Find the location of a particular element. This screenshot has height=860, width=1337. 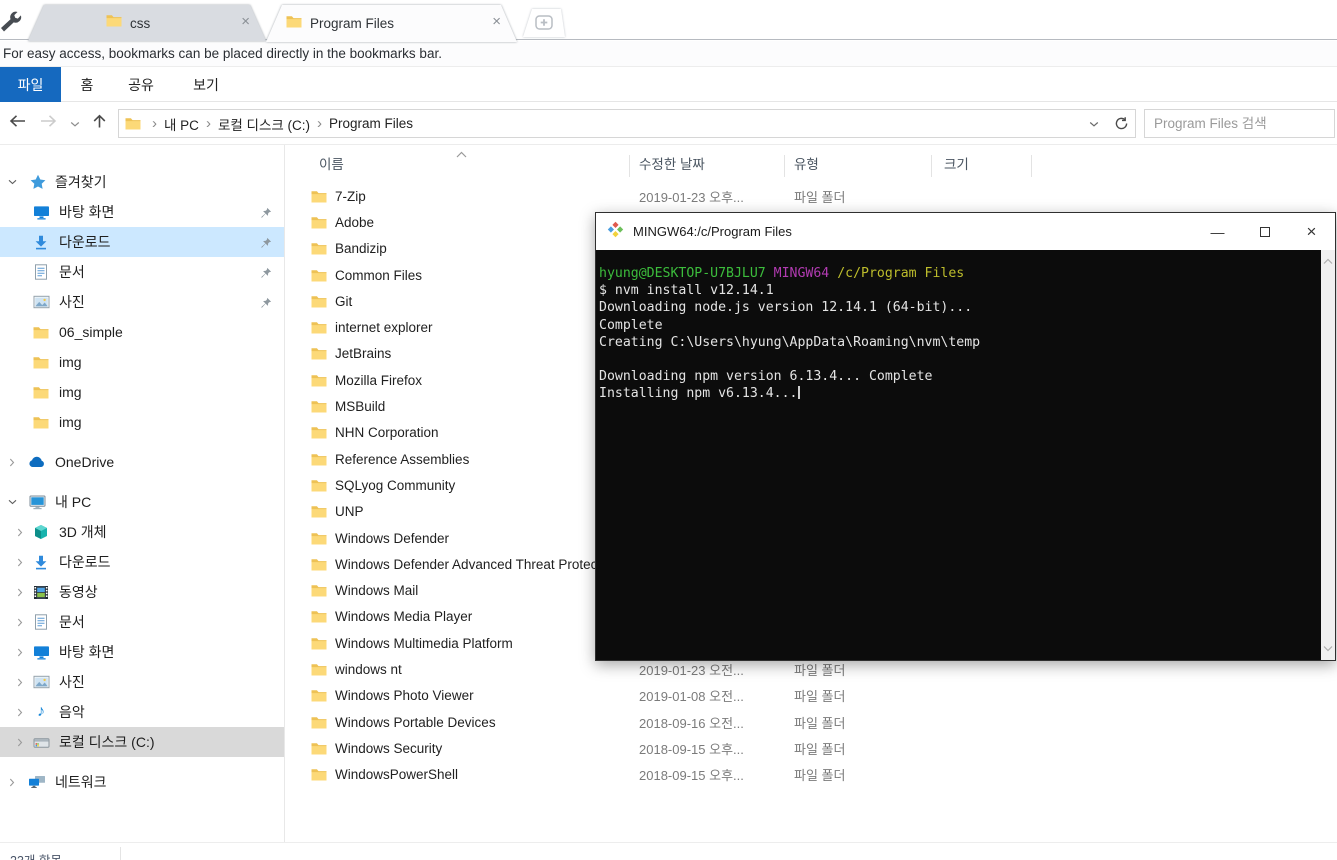

file-name: internet explorer is located at coordinates (384, 328).